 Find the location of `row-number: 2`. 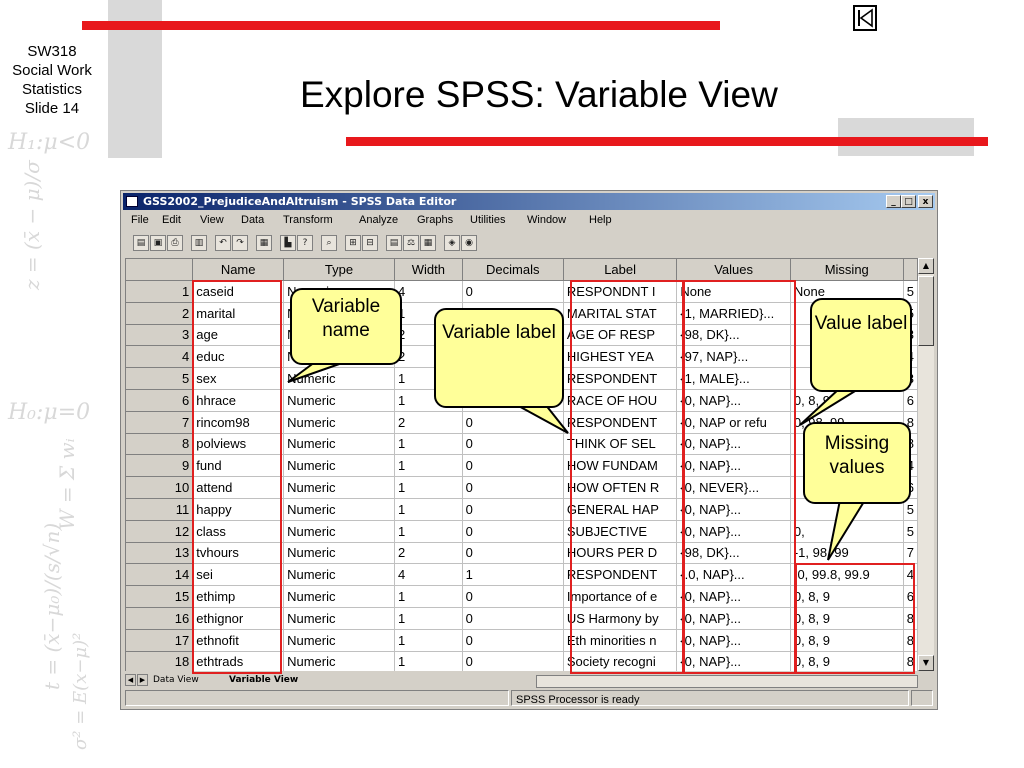

row-number: 2 is located at coordinates (159, 313).